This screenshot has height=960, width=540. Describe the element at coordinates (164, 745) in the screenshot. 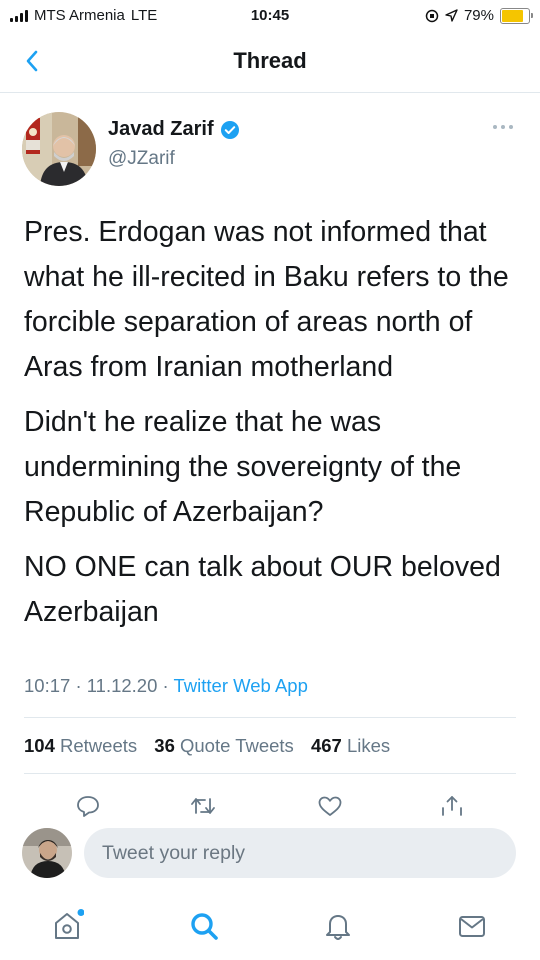

I see `quotes-count: 36` at that location.